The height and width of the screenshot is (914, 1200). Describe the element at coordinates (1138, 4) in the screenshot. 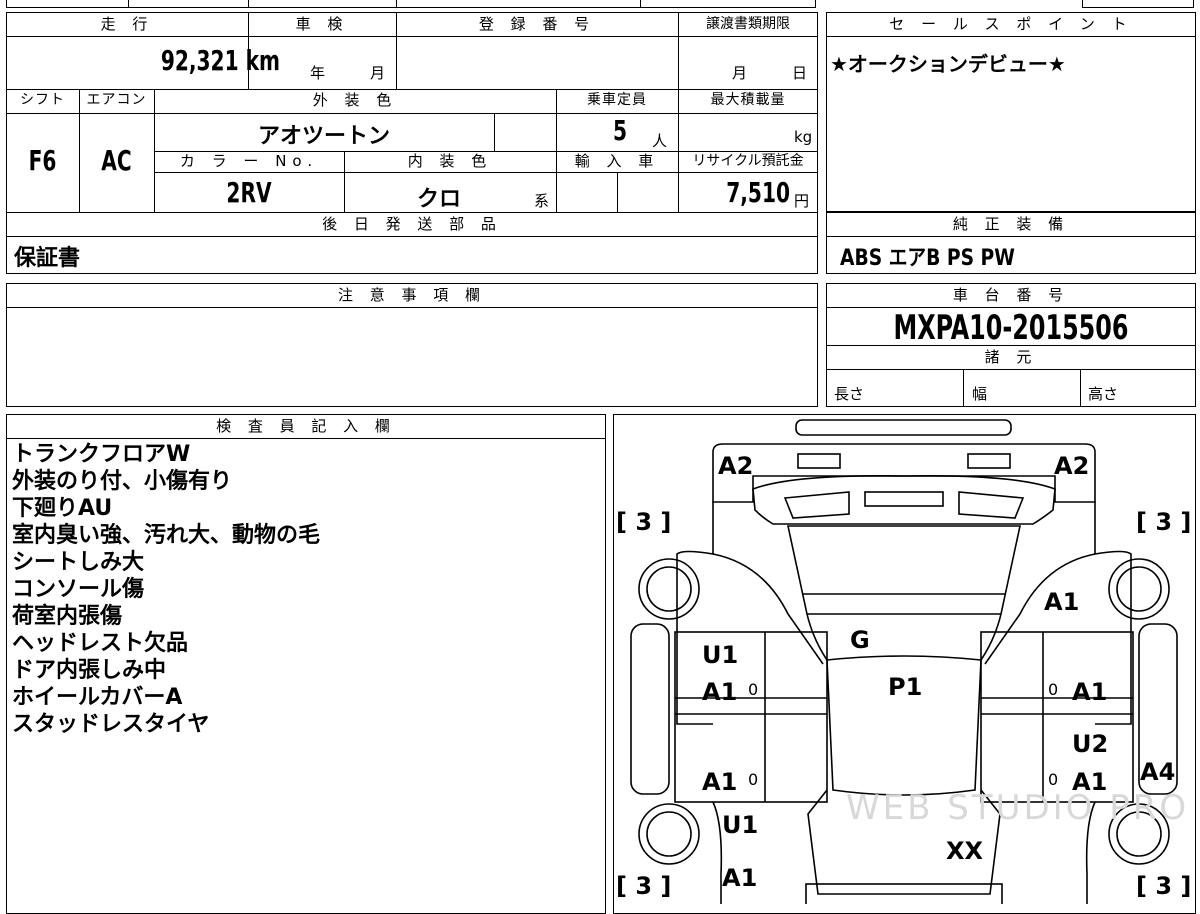

I see `top-strip-right` at that location.